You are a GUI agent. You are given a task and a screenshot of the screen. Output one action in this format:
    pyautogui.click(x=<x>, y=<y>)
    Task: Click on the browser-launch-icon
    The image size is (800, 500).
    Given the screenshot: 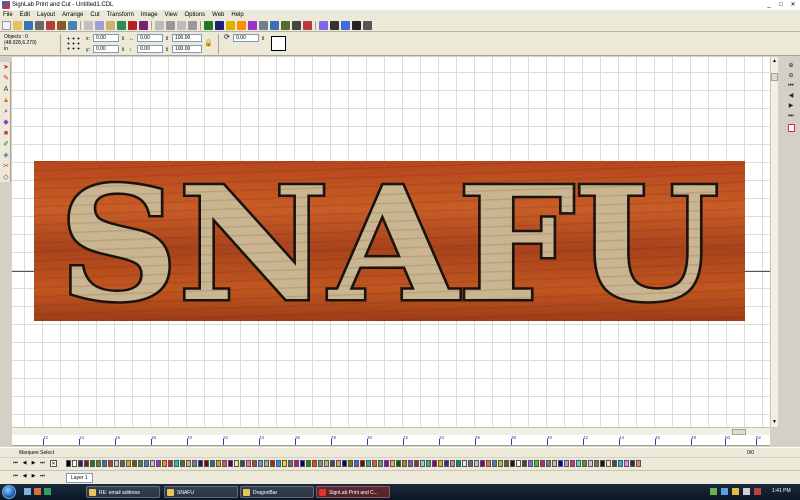 What is the action you would take?
    pyautogui.click(x=37, y=491)
    